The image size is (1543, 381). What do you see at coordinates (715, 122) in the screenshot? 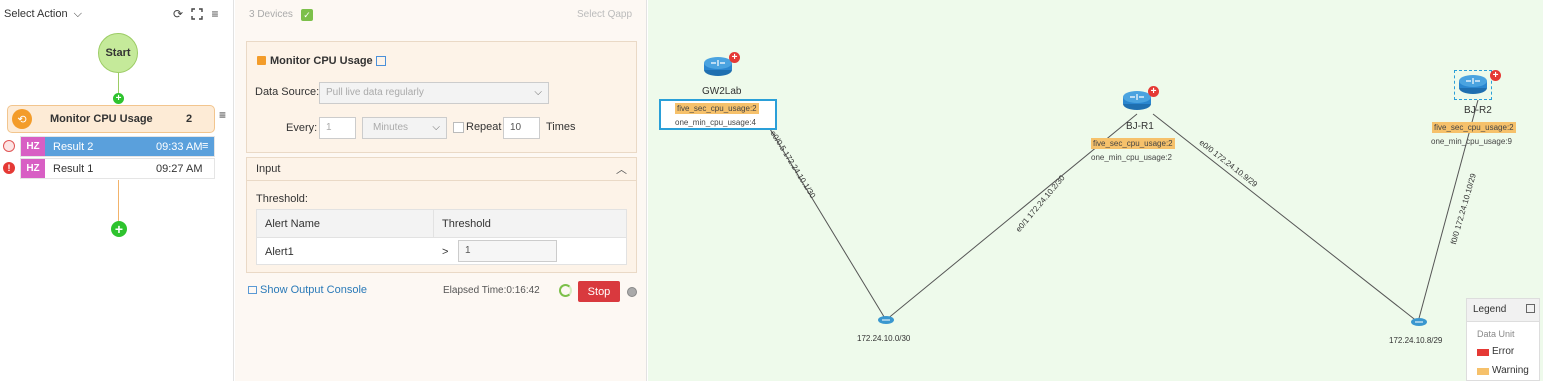
I see `one-min-label: one_min_cpu_usage:4` at bounding box center [715, 122].